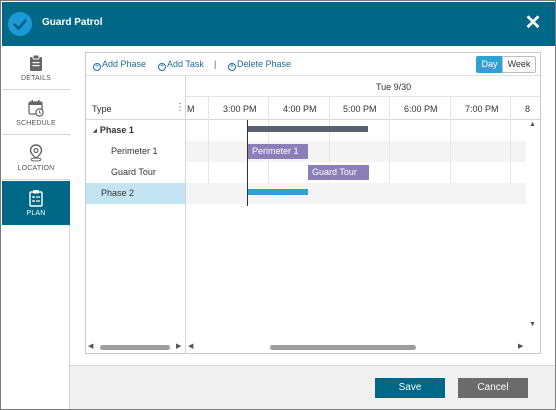  I want to click on clipboard-icon, so click(36, 63).